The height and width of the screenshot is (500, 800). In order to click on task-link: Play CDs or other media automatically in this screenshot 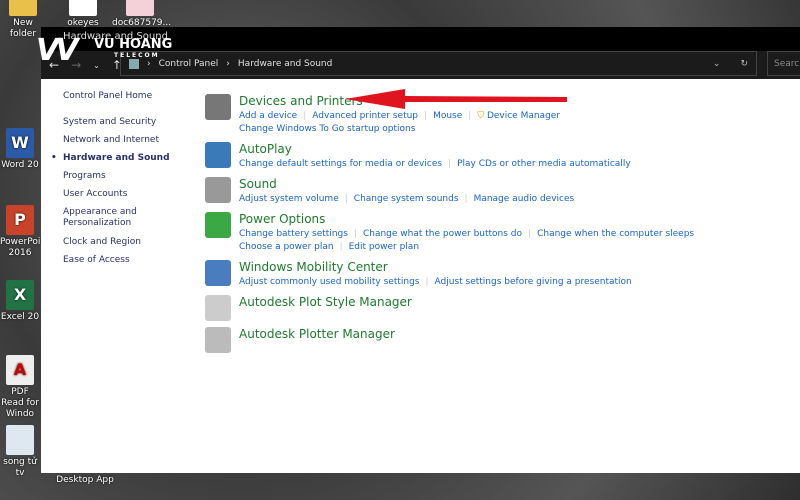, I will do `click(544, 164)`.